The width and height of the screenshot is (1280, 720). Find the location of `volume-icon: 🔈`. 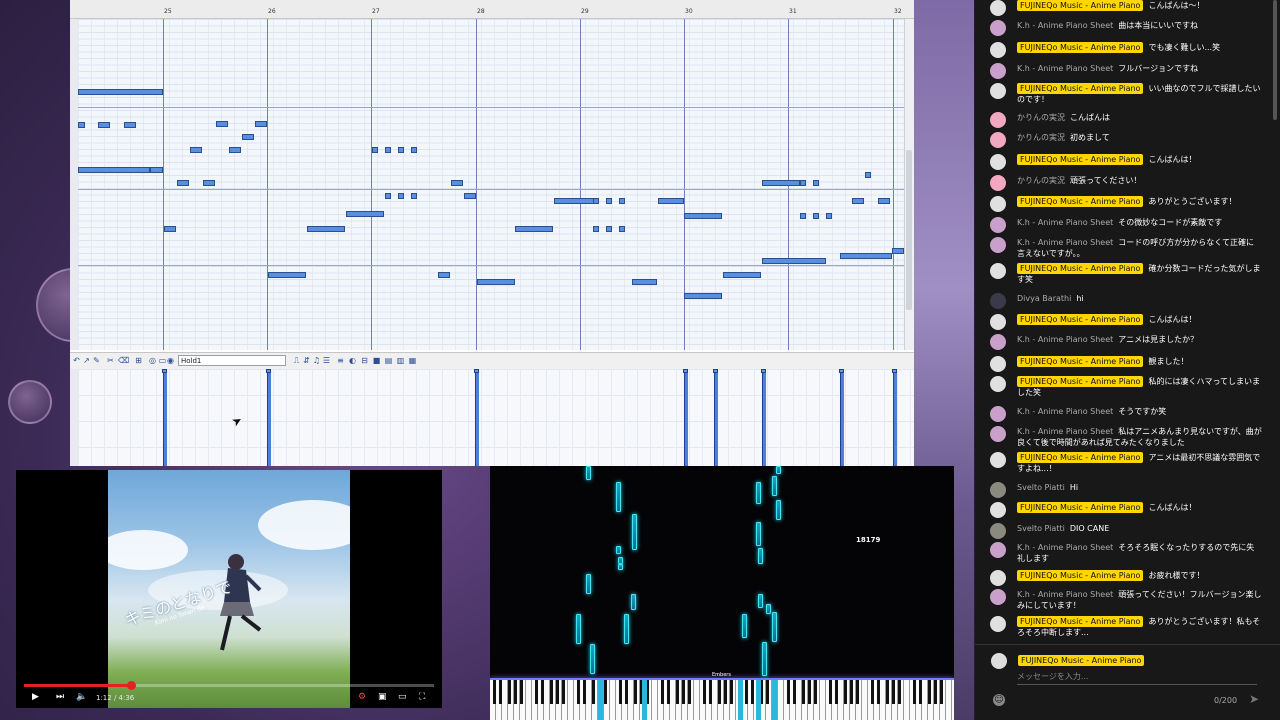

volume-icon: 🔈 is located at coordinates (81, 697).